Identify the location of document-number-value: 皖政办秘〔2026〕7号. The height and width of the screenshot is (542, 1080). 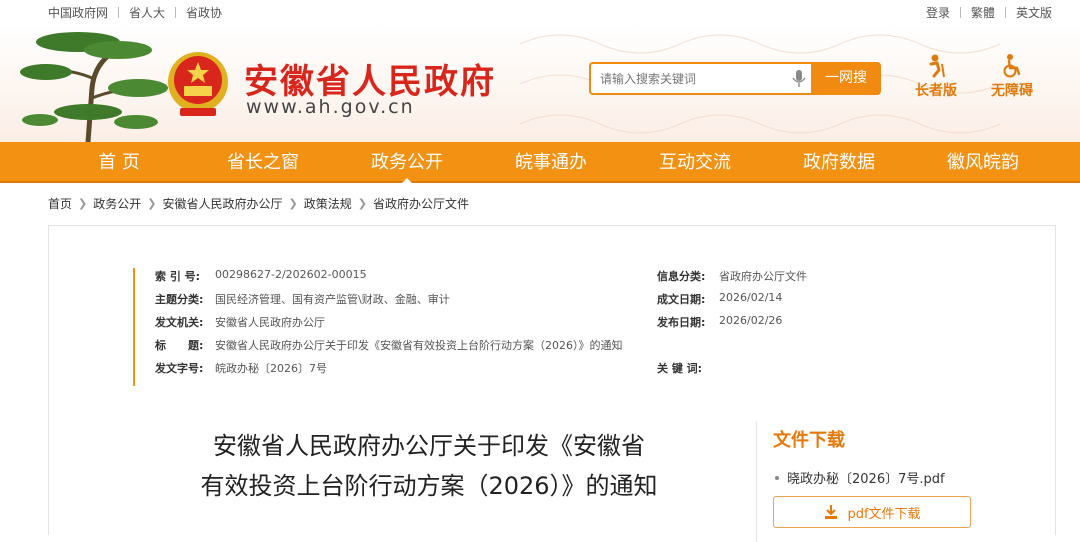
(271, 368).